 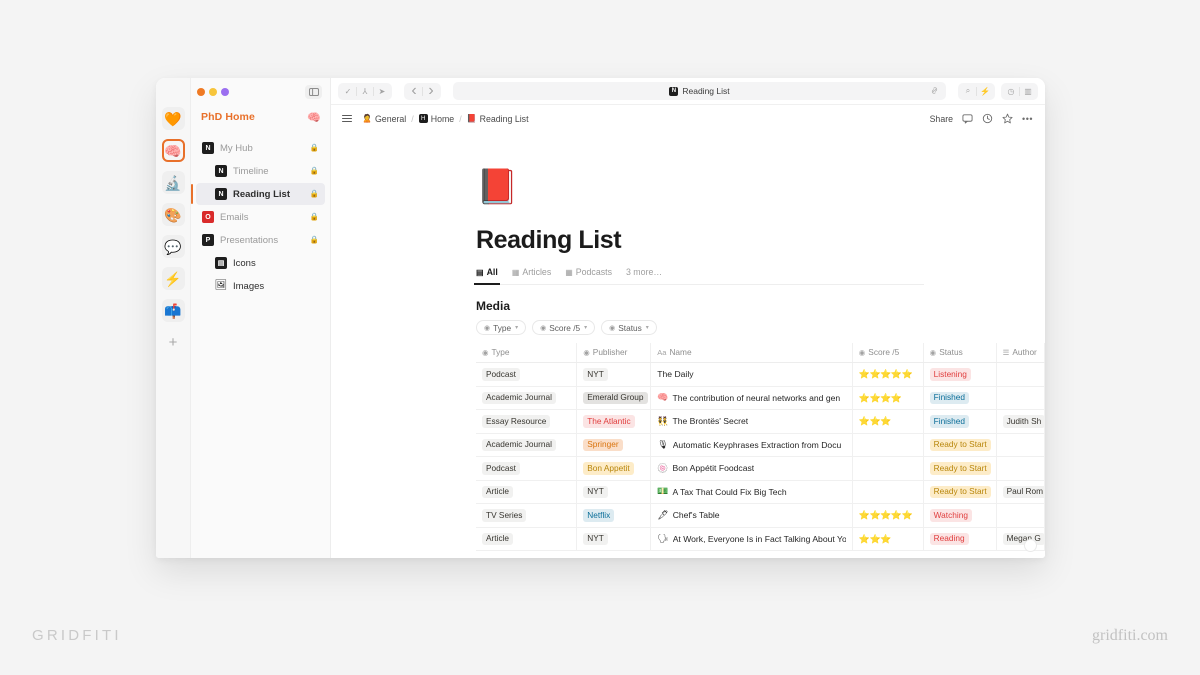 I want to click on table-row: Podcast NYT The Daily ⭐⭐⭐⭐⭐ Listening, so click(x=760, y=374).